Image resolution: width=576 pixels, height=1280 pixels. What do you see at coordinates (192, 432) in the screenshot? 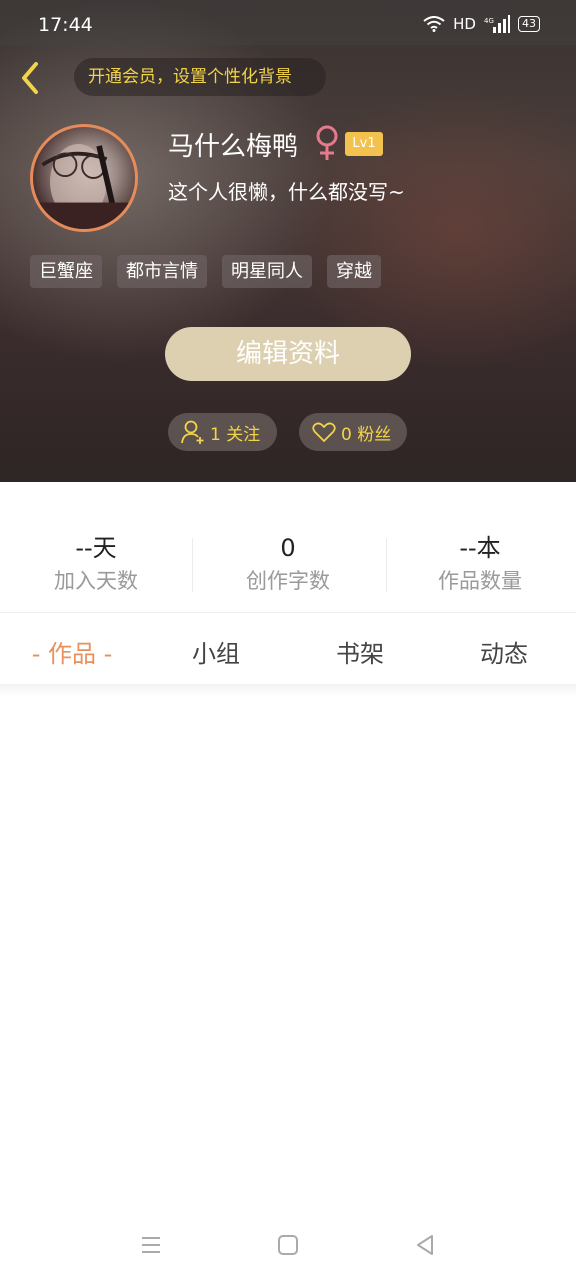
I see `add-user-icon` at bounding box center [192, 432].